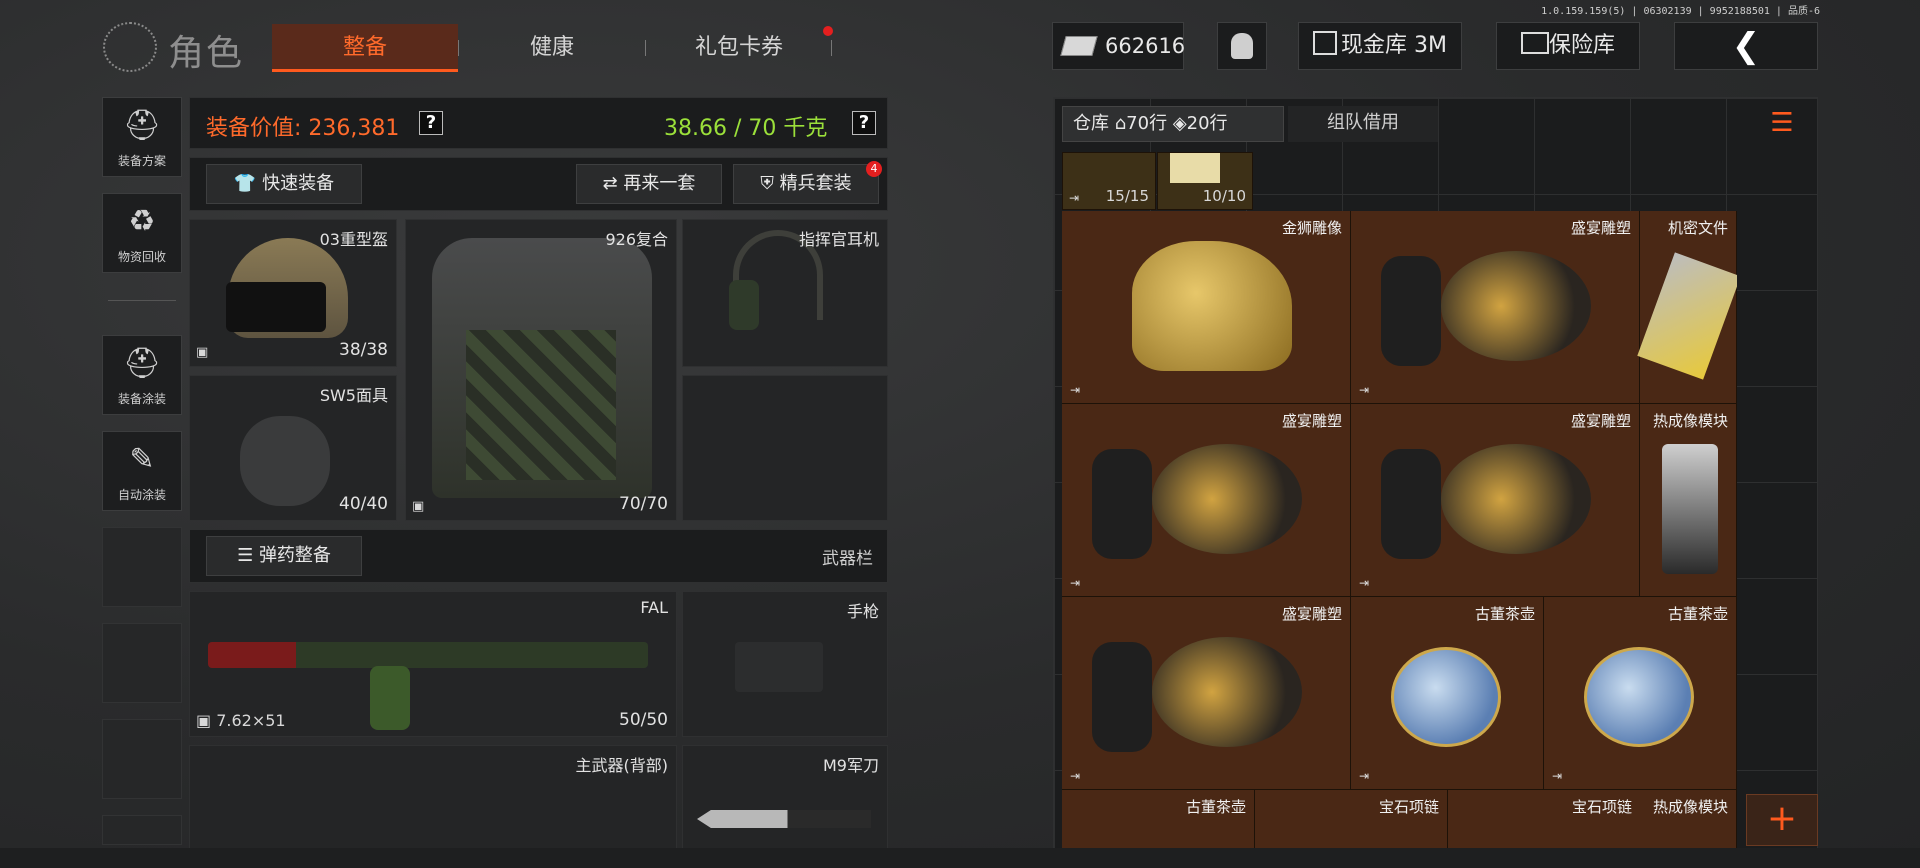 The image size is (1920, 868). Describe the element at coordinates (206, 53) in the screenshot. I see `page-title: 角色` at that location.